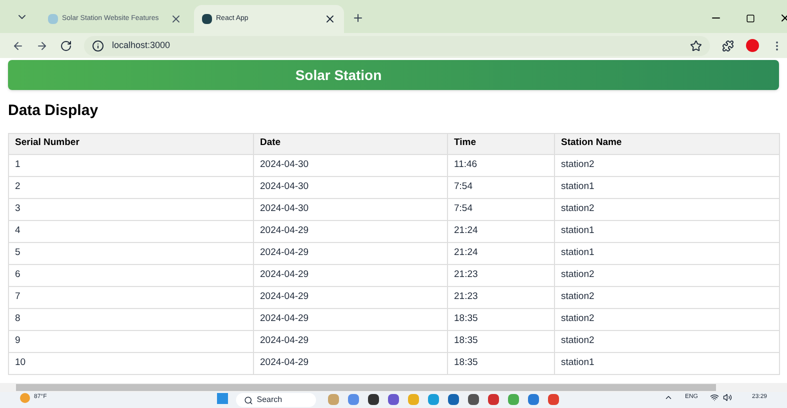  What do you see at coordinates (131, 165) in the screenshot?
I see `table-cell: 1` at bounding box center [131, 165].